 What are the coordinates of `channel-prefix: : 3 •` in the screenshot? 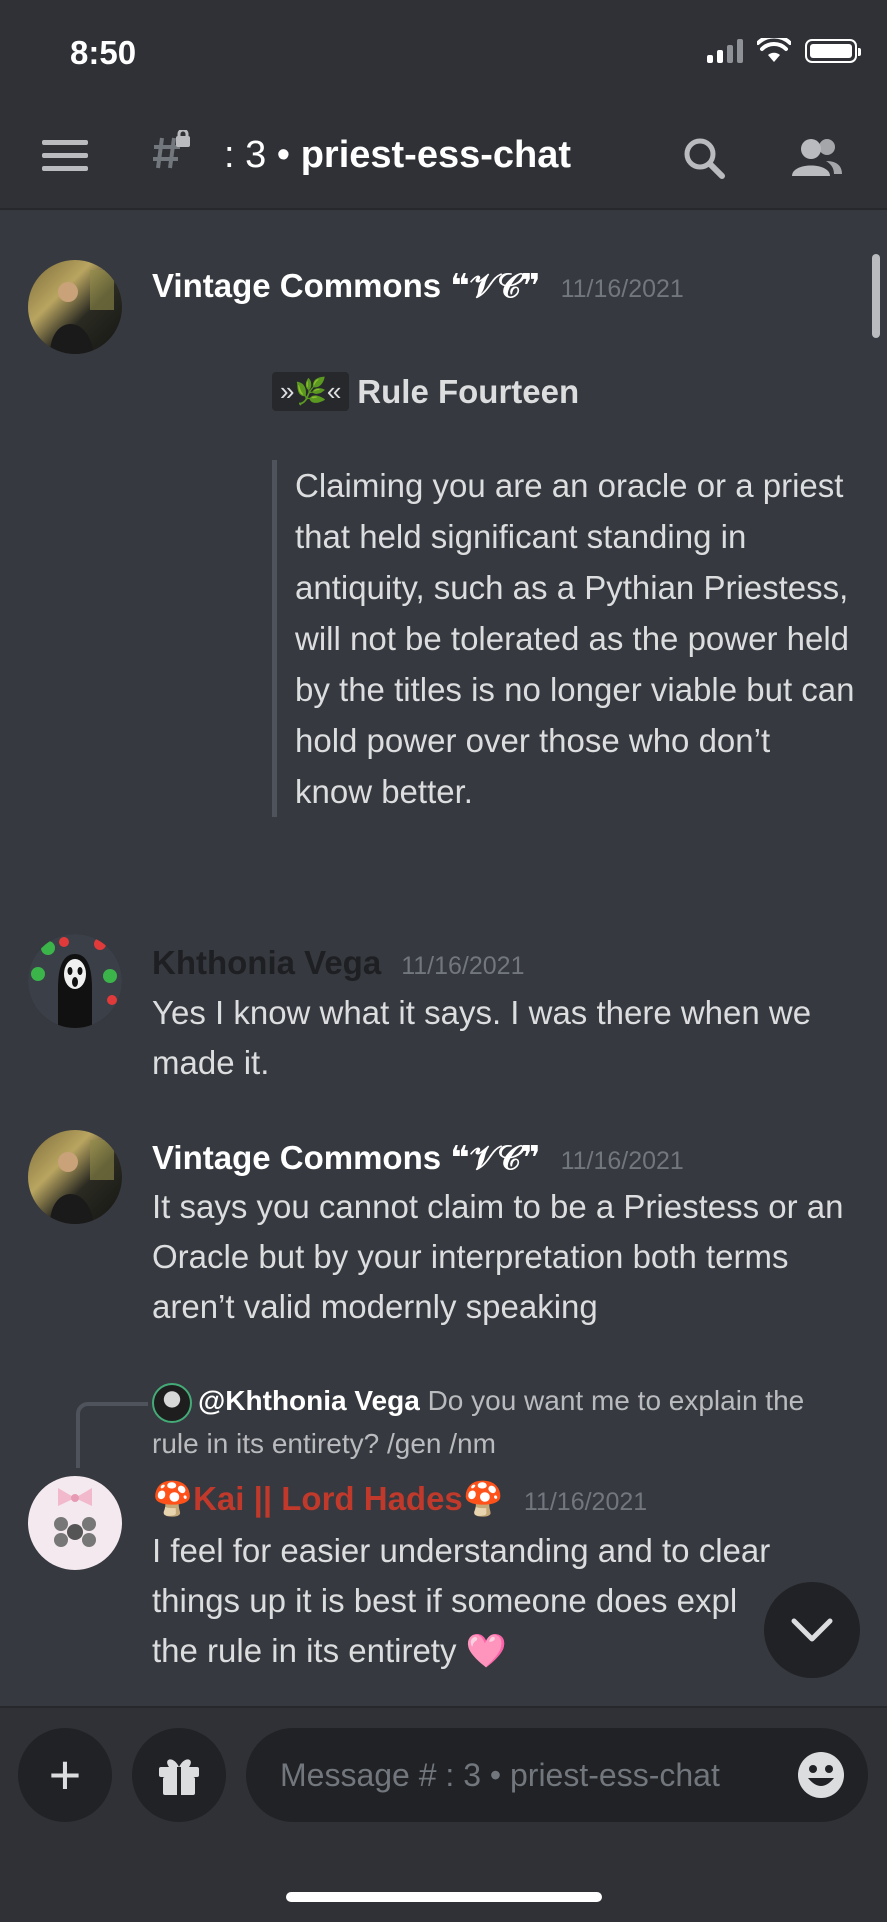 It's located at (257, 155).